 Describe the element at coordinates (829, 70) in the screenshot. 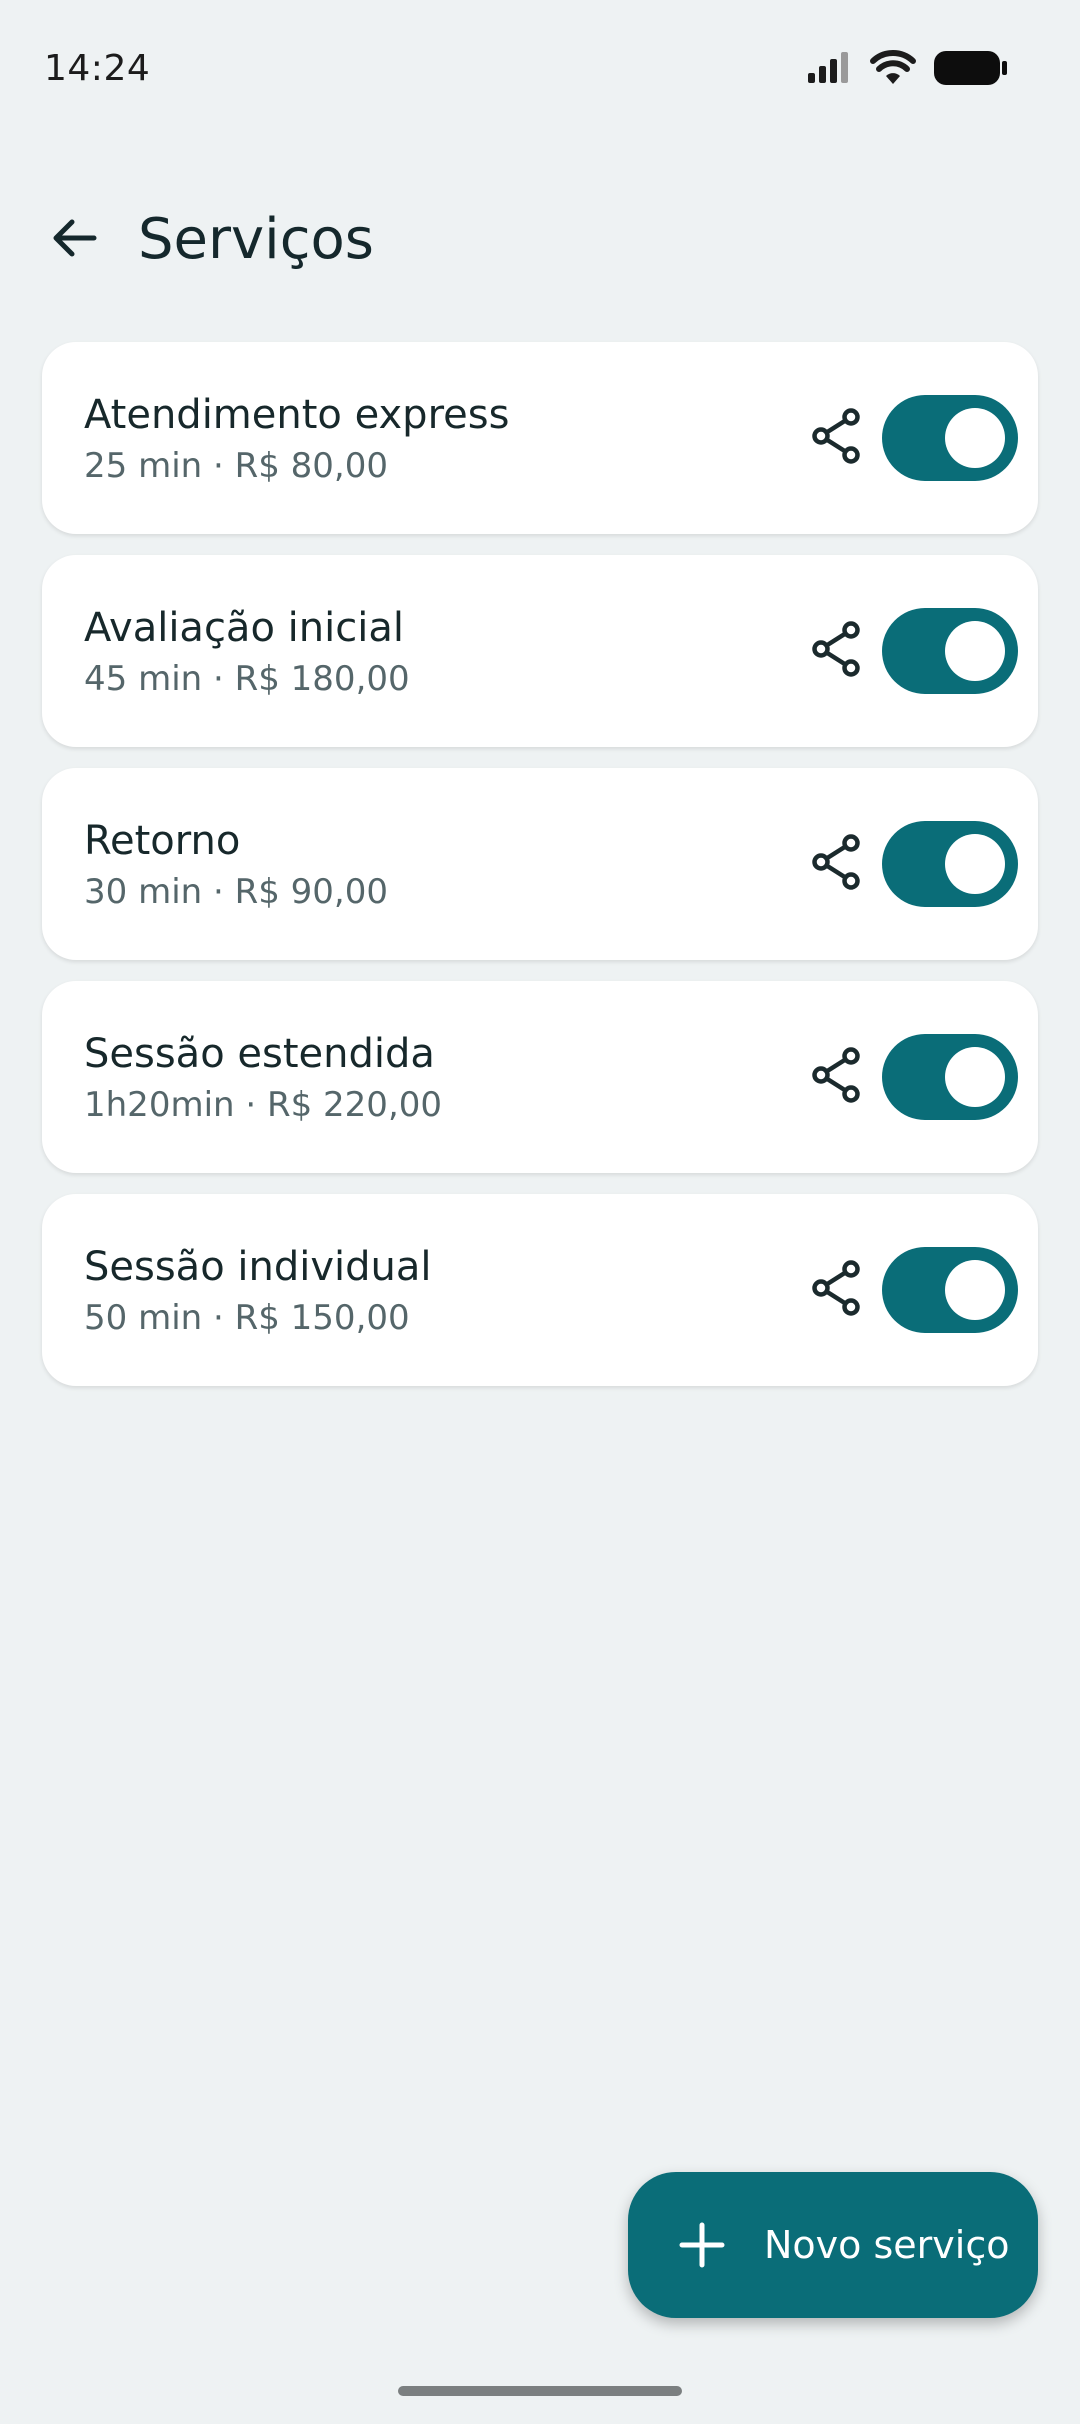

I see `signal-icon` at that location.